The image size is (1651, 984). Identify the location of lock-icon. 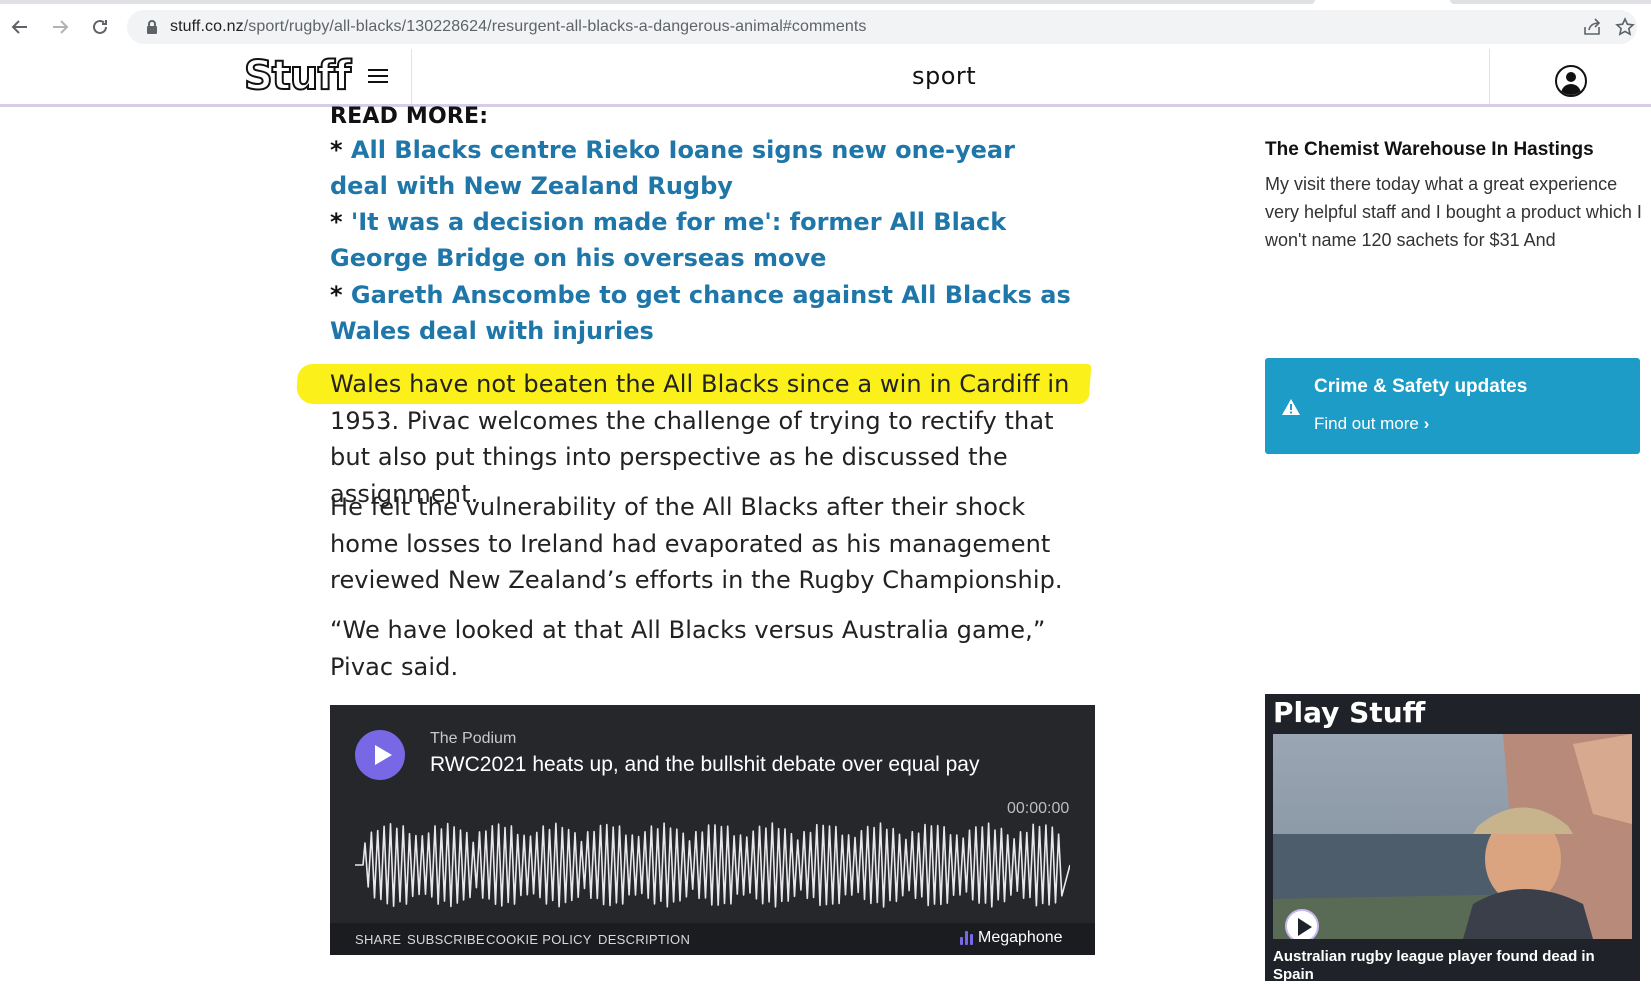
(152, 27).